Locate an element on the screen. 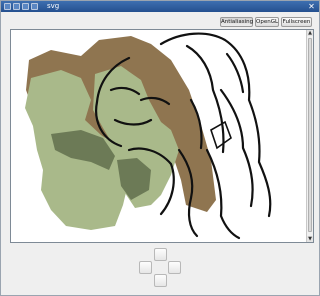 The image size is (320, 296). minimize-icon is located at coordinates (16, 6).